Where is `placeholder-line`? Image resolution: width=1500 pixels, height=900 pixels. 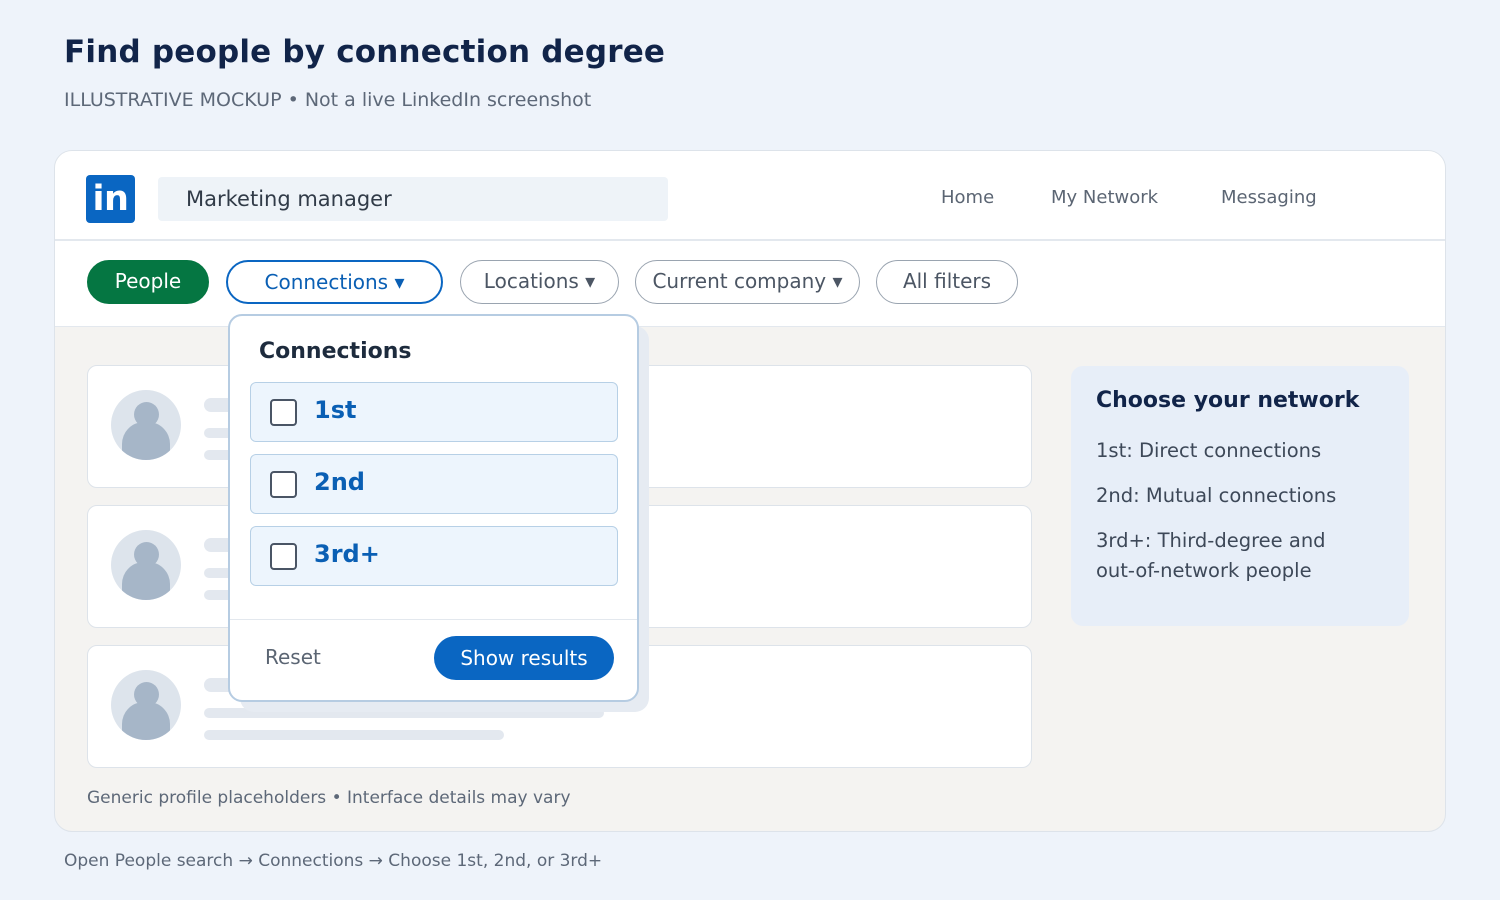
placeholder-line is located at coordinates (354, 735).